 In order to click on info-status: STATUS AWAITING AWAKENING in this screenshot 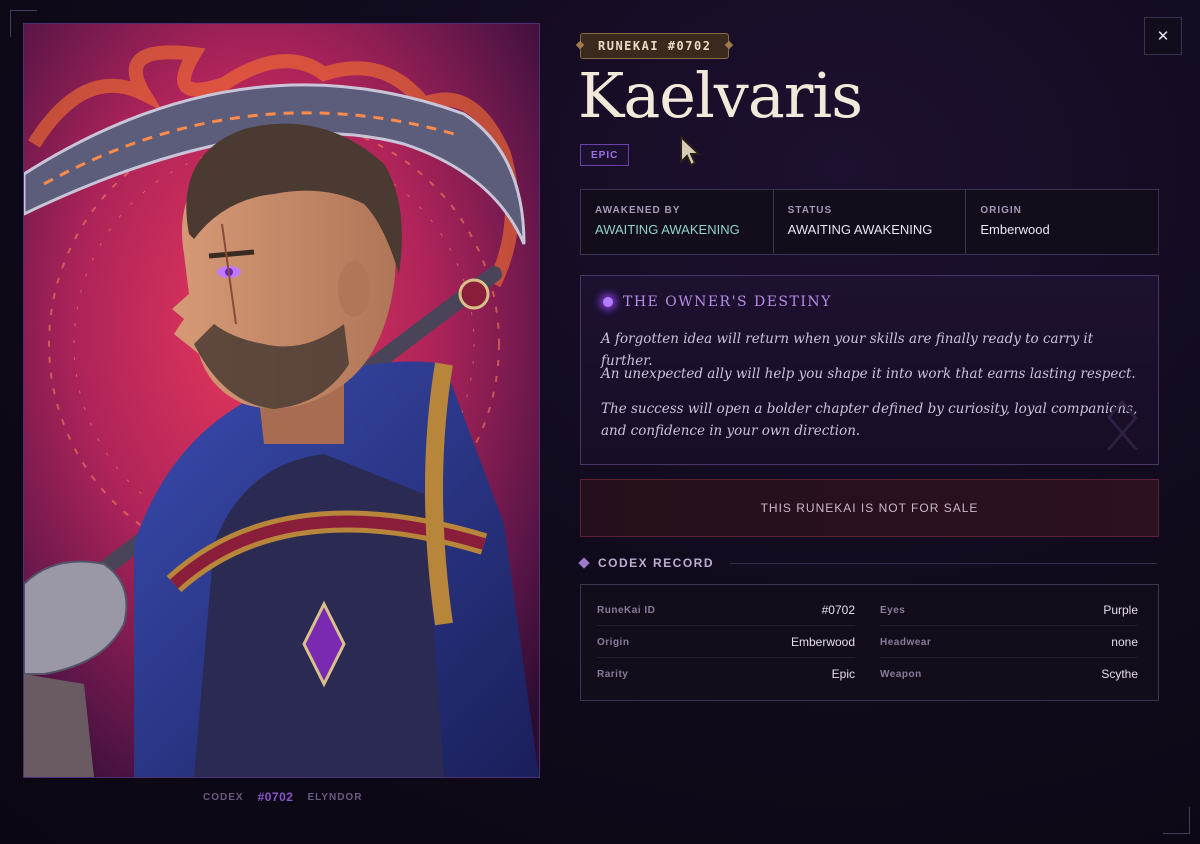, I will do `click(870, 222)`.